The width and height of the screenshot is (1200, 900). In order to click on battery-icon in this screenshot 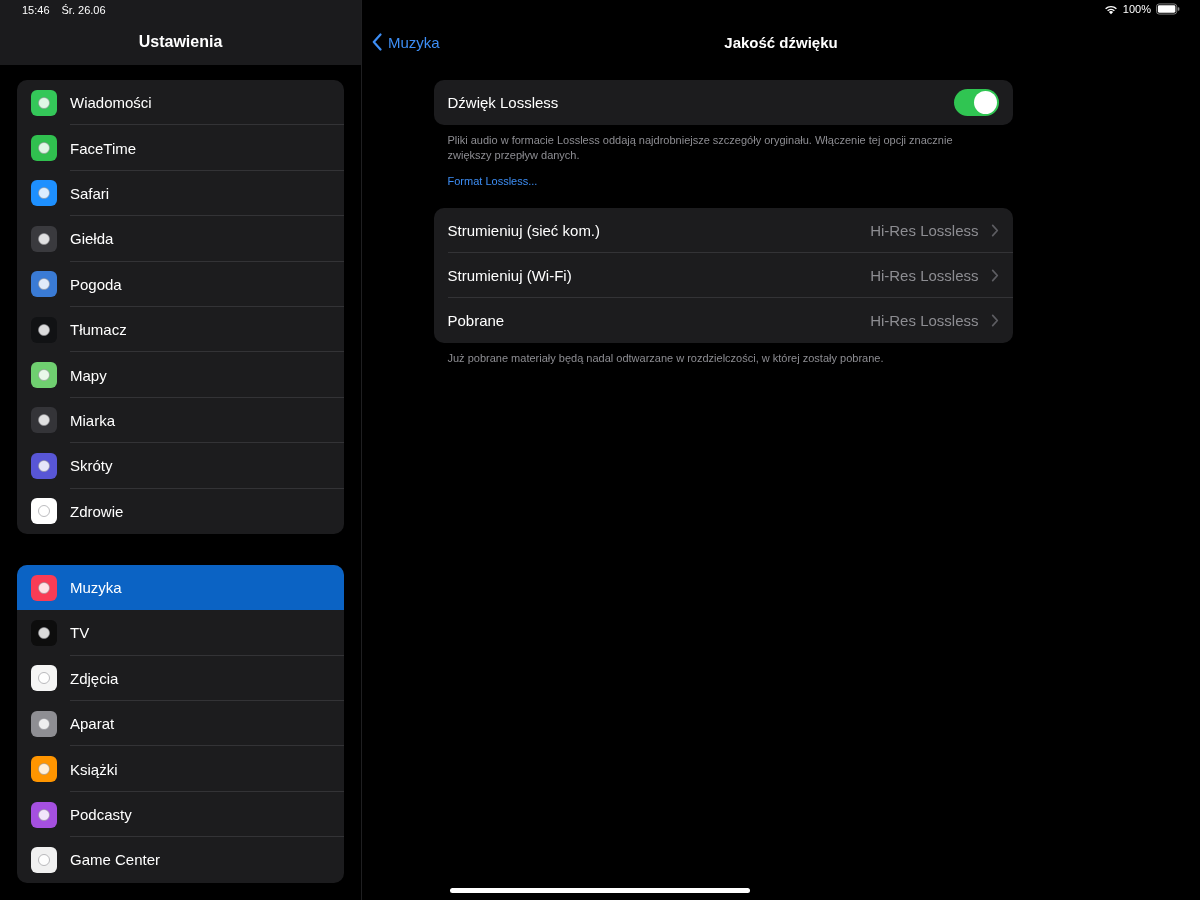, I will do `click(1168, 9)`.